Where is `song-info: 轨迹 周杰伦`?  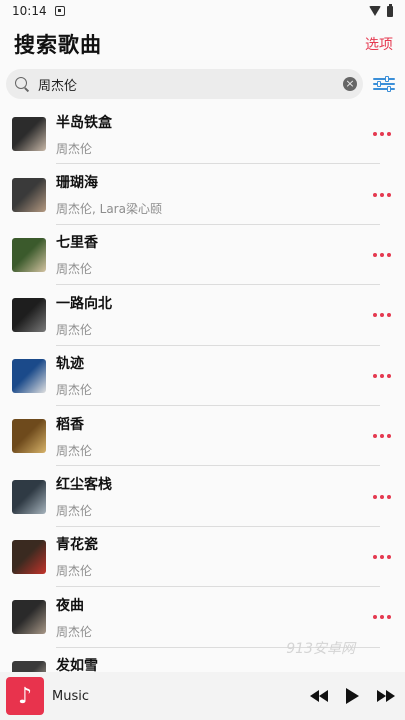
song-info: 轨迹 周杰伦 is located at coordinates (211, 375).